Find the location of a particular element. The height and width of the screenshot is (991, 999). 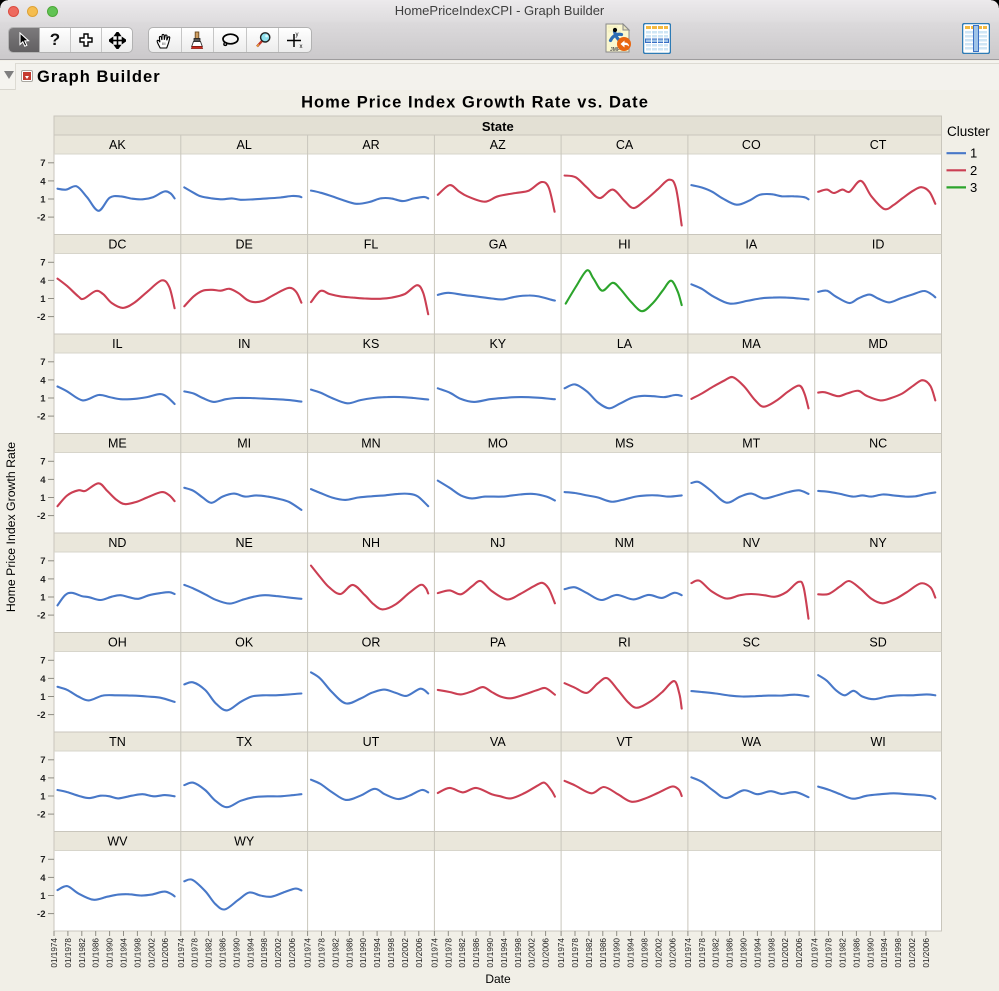

svg-text: SC is located at coordinates (751, 643).